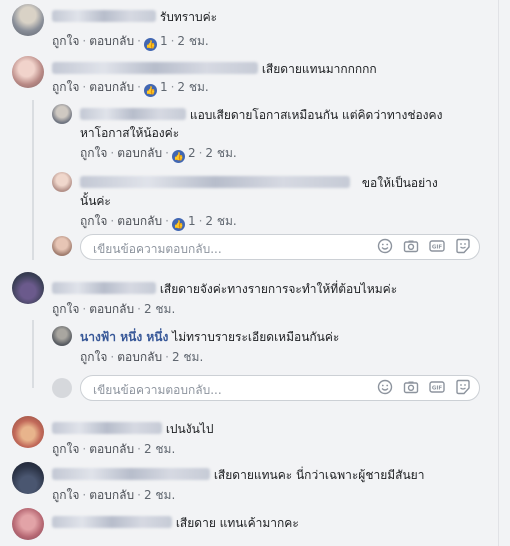  I want to click on reply-text-line1: ขอให้เป็นอย่าง, so click(399, 183).